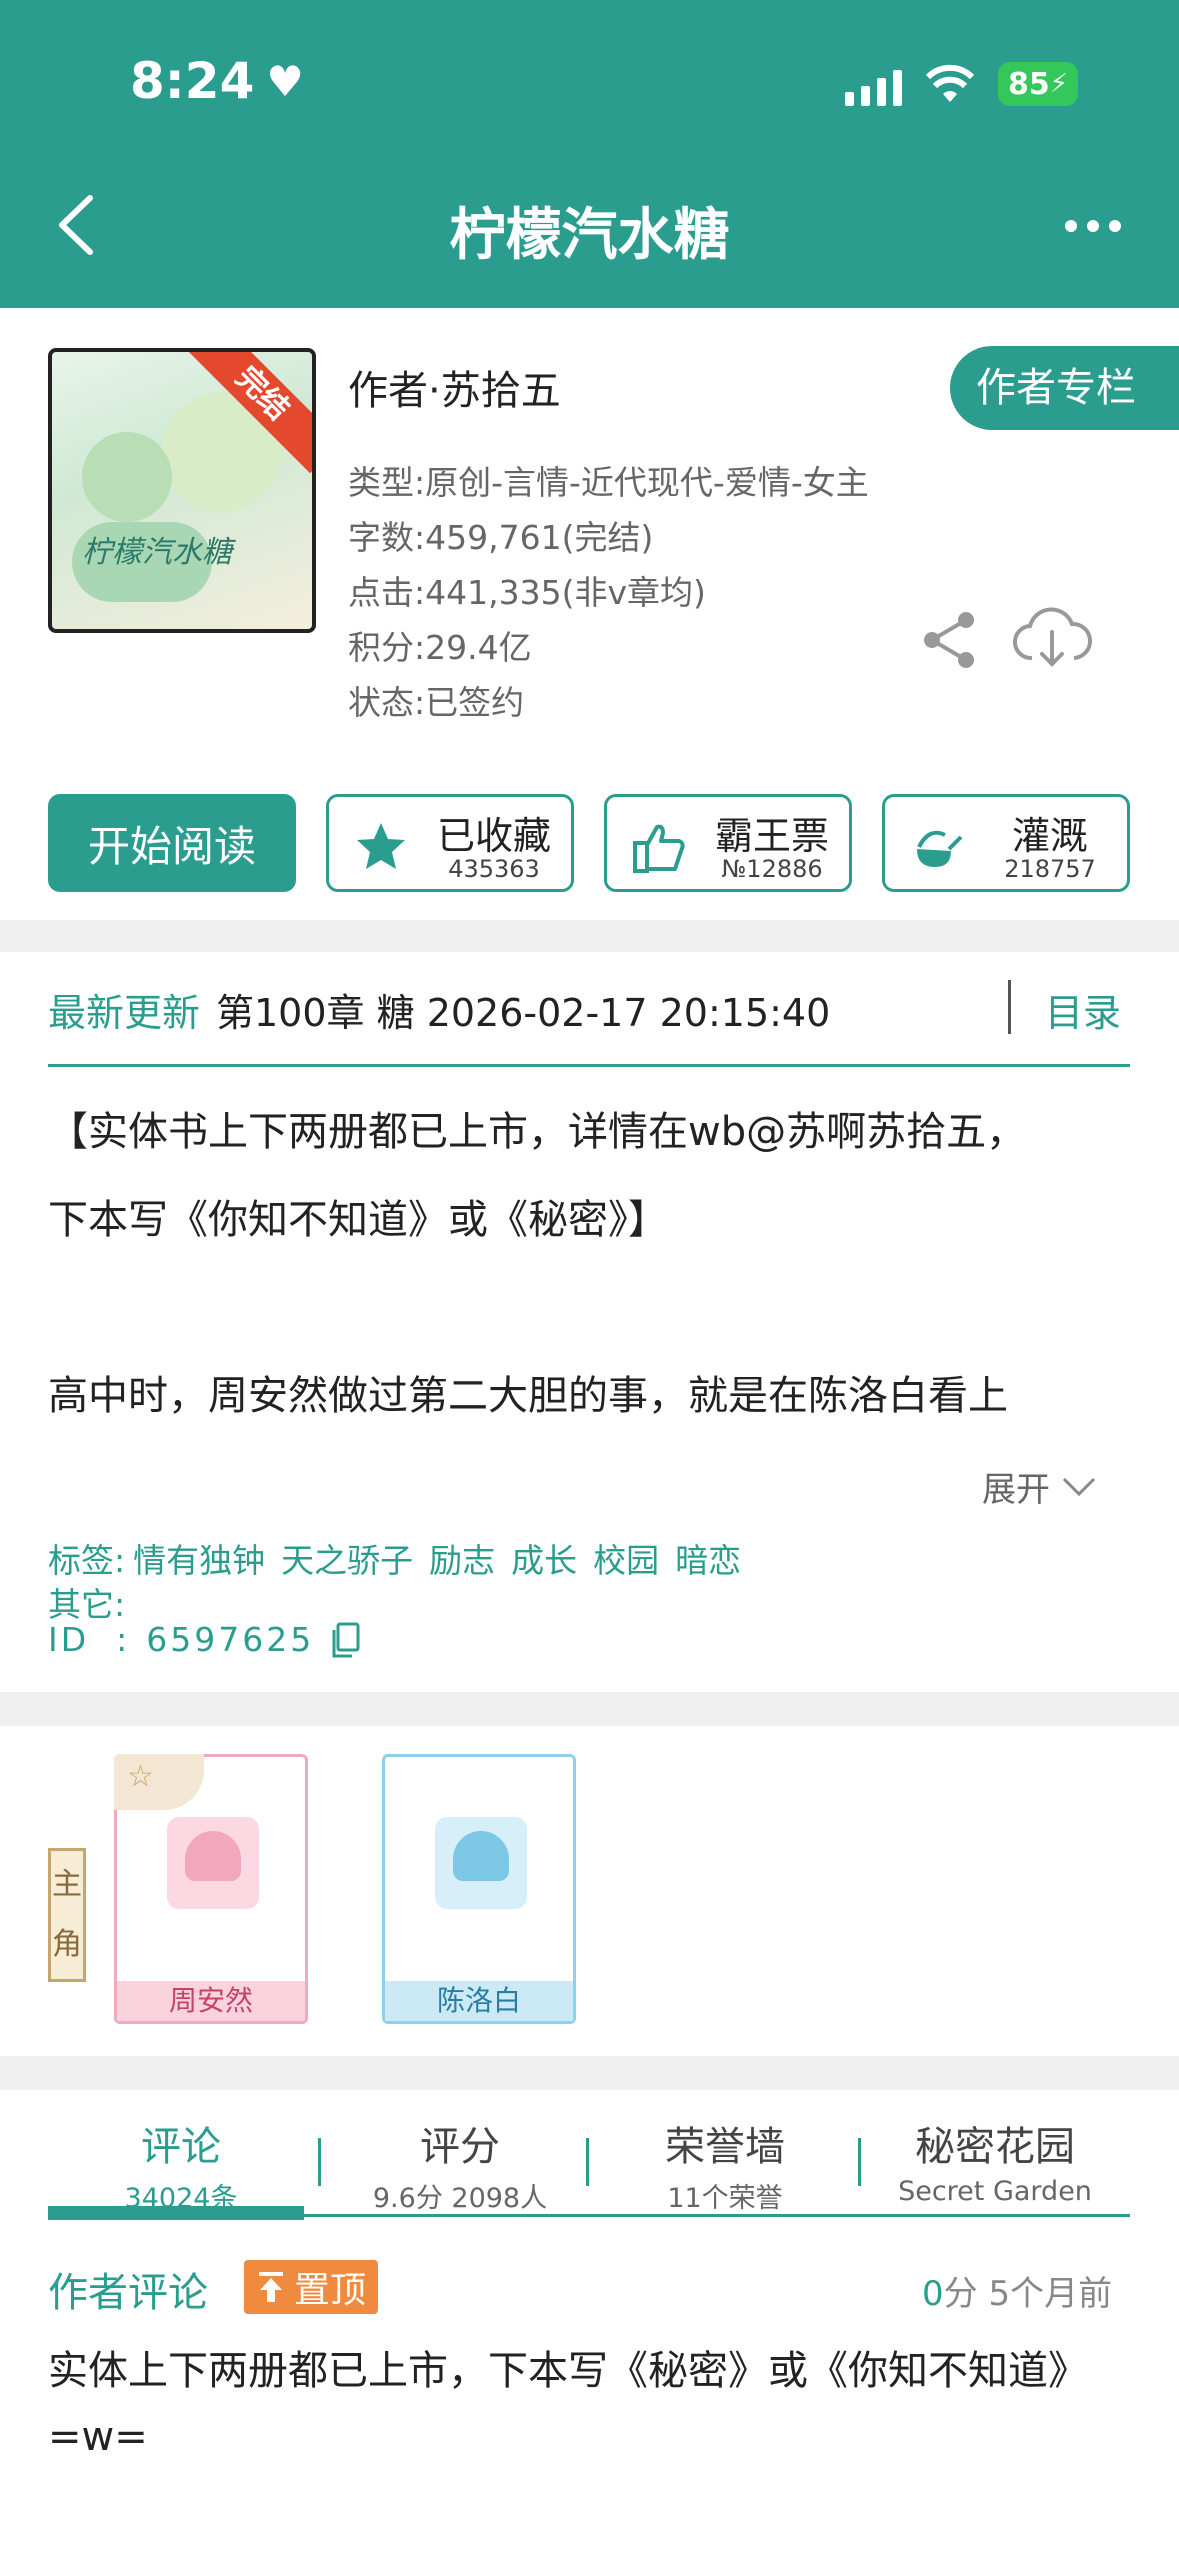 The width and height of the screenshot is (1179, 2556). What do you see at coordinates (589, 1891) in the screenshot?
I see `characters-card: 主角 ☆ 周安然 陈洛白` at bounding box center [589, 1891].